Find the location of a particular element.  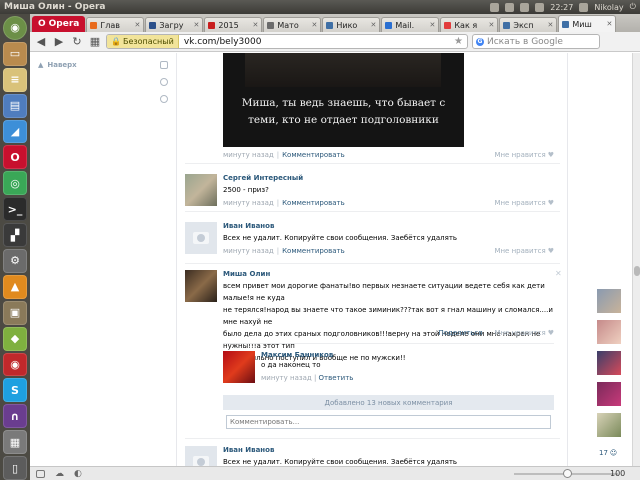

post-time: минуту назад is located at coordinates (248, 155).